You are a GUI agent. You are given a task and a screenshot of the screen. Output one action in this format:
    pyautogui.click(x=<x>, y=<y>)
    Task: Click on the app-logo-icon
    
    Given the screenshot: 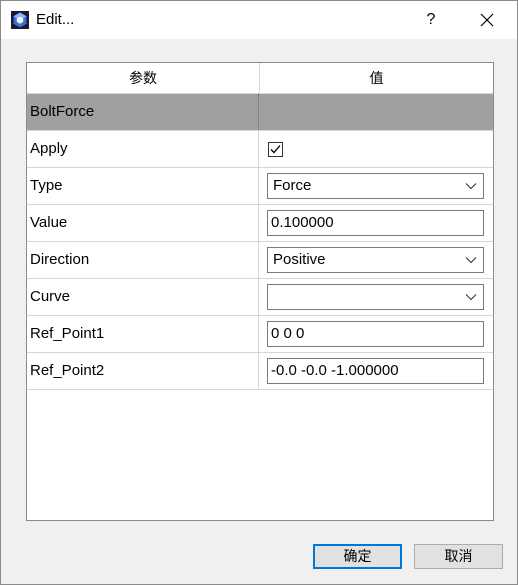 What is the action you would take?
    pyautogui.click(x=20, y=20)
    